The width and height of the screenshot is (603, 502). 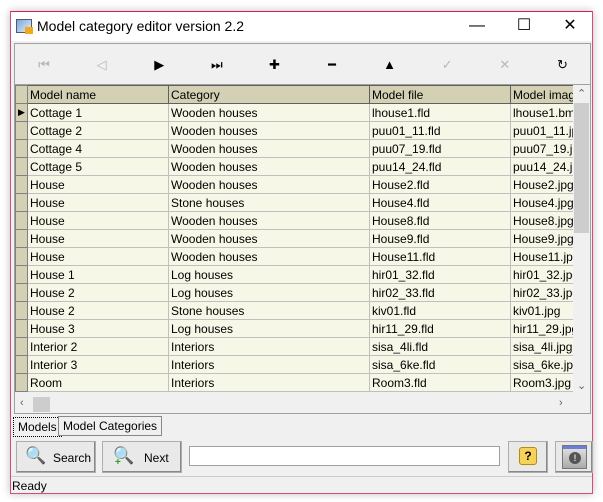 I want to click on cell-model-name: House 3, so click(x=98, y=328).